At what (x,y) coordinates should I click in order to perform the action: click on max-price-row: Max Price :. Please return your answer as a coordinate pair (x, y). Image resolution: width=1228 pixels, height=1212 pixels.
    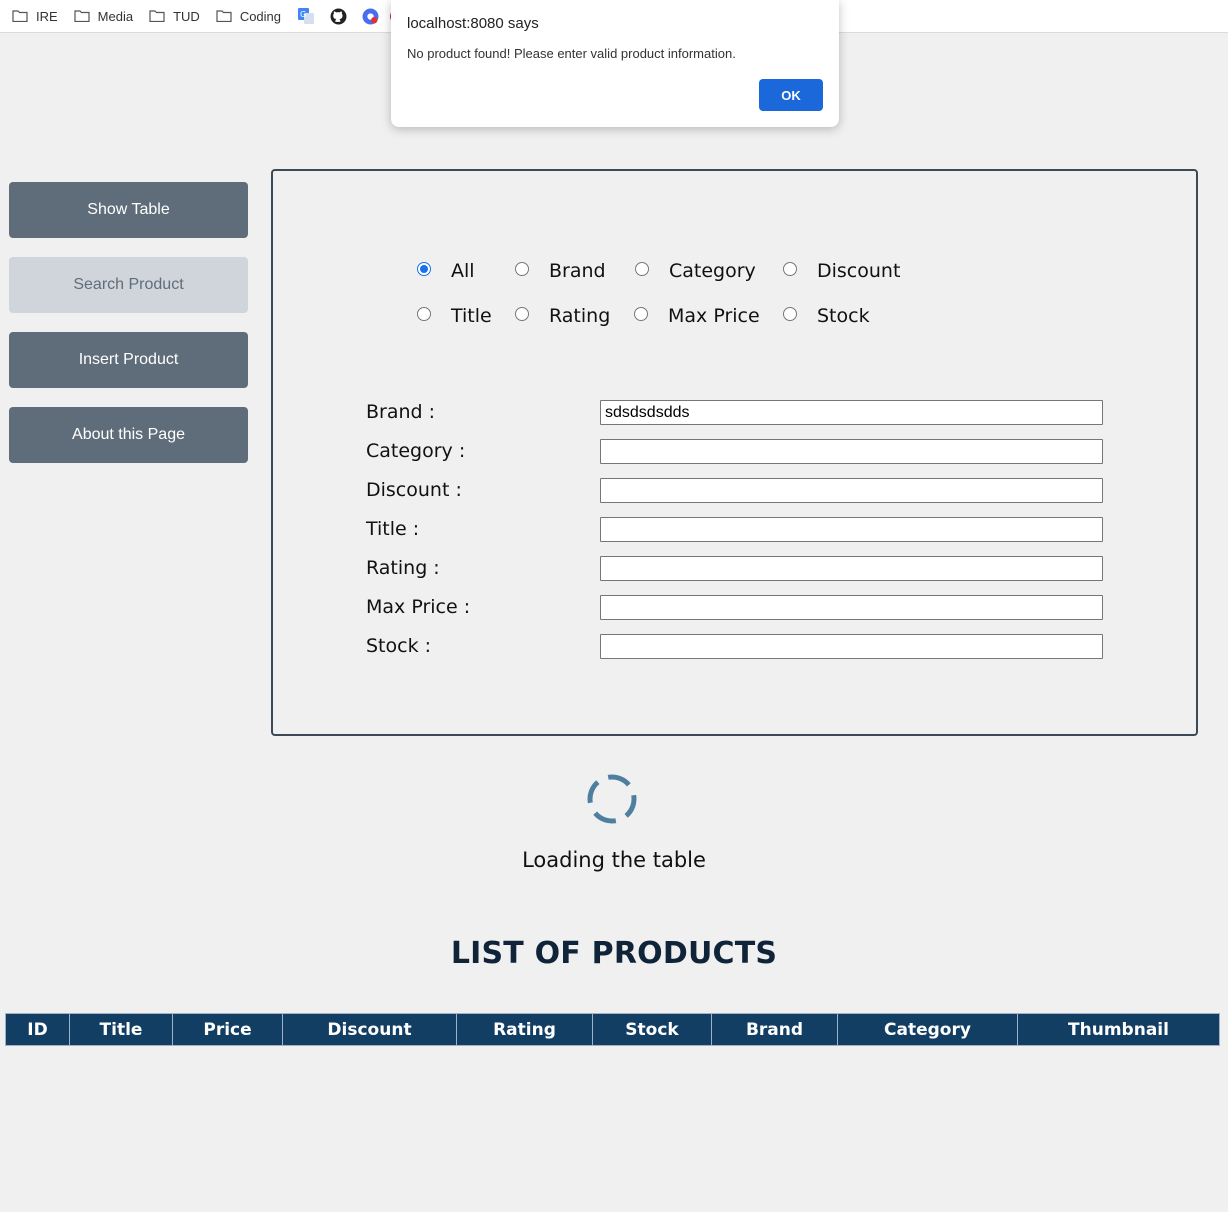
    Looking at the image, I should click on (736, 608).